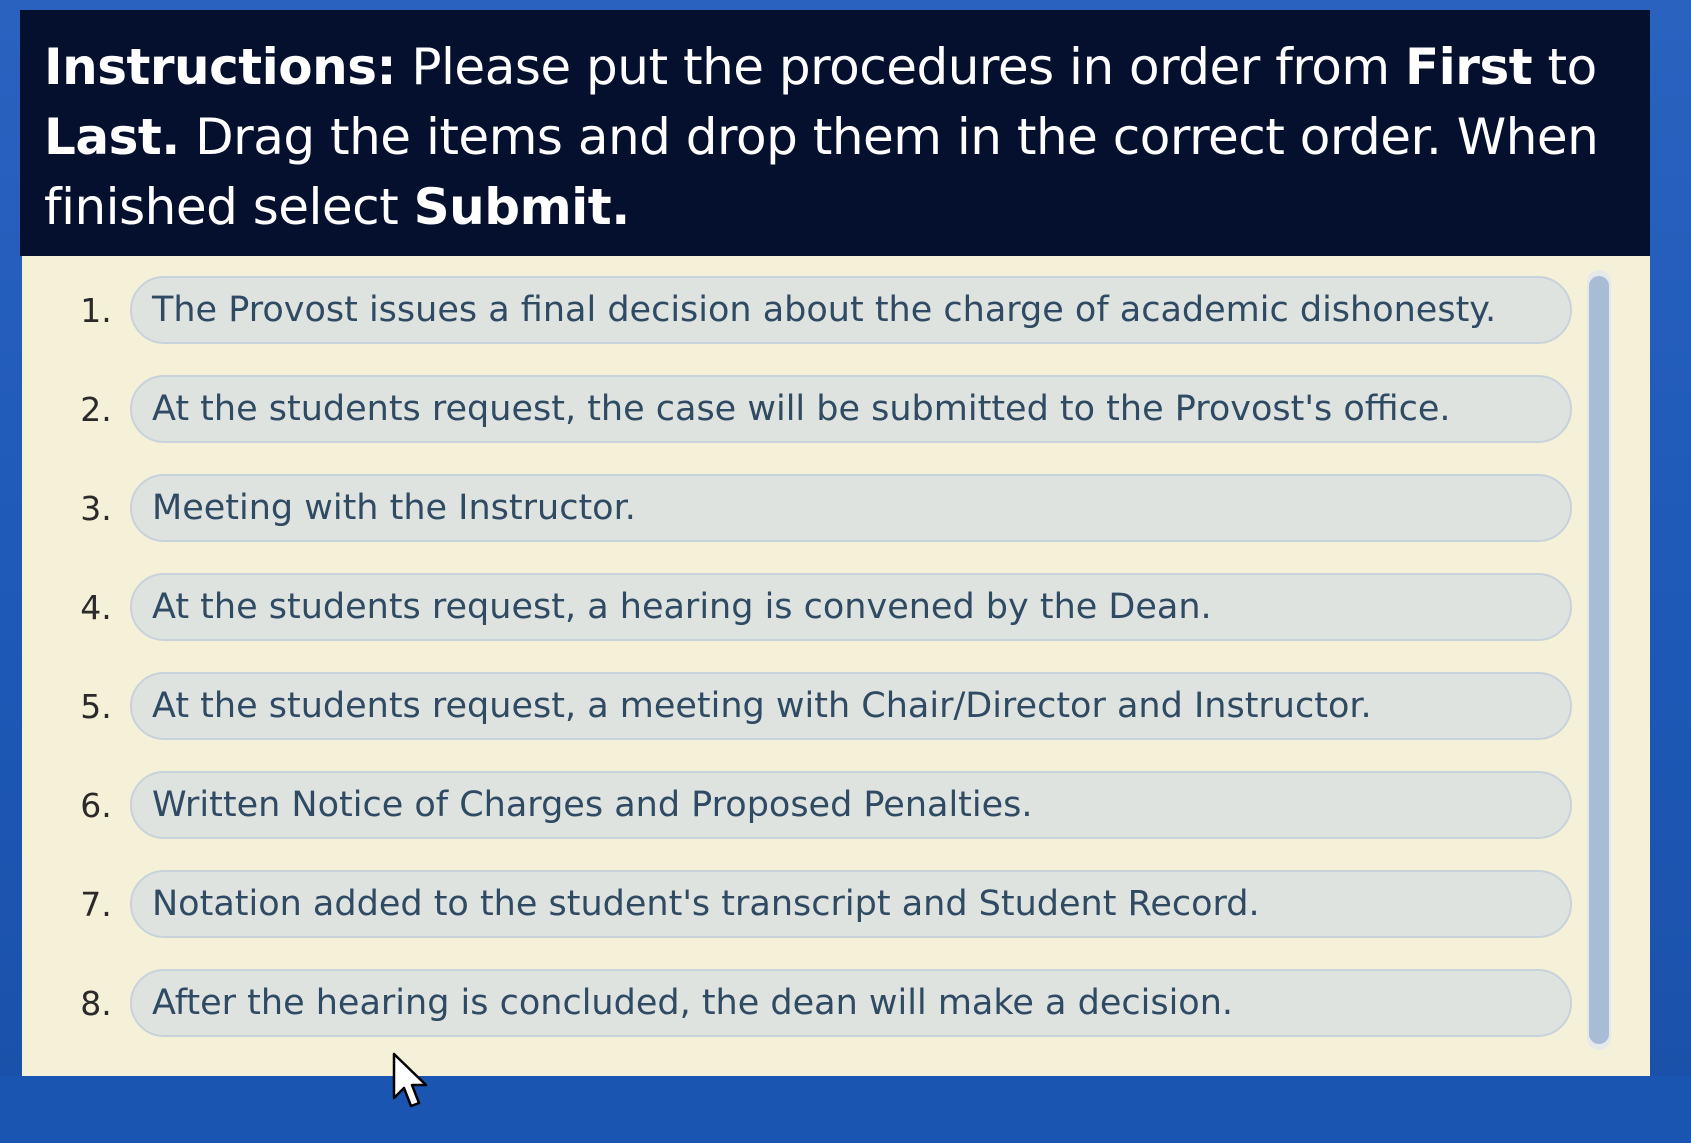  I want to click on instructions-text-1: Please put the procedures in order from, so click(900, 67).